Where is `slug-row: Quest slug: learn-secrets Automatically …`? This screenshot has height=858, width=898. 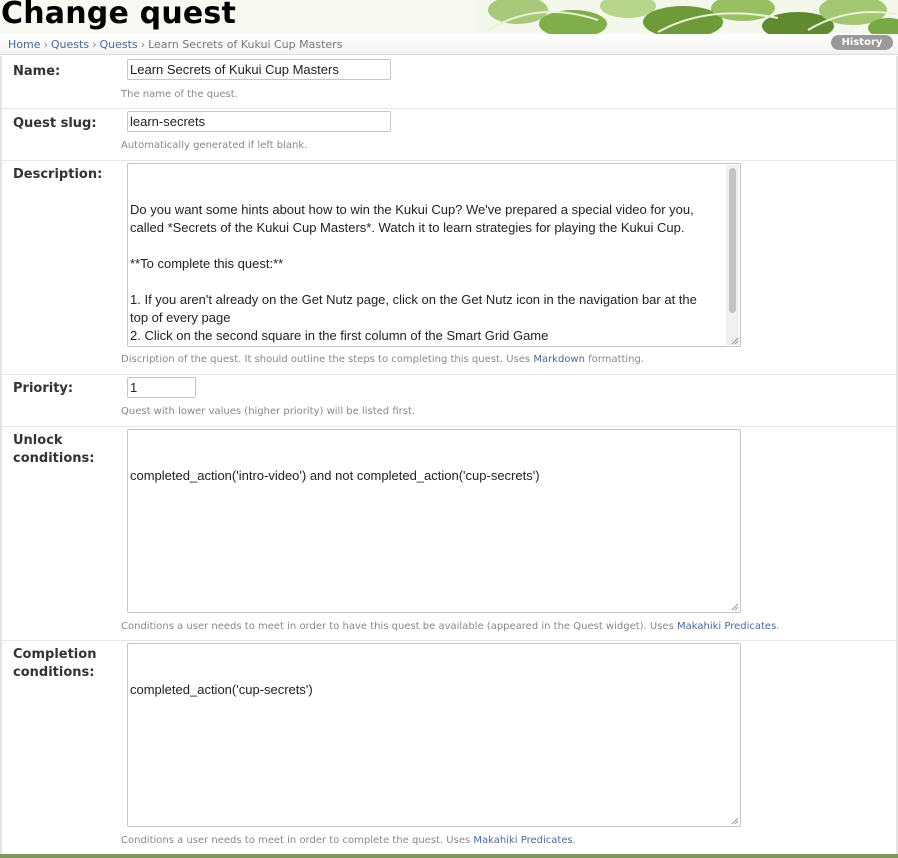
slug-row: Quest slug: learn-secrets Automatically … is located at coordinates (449, 135).